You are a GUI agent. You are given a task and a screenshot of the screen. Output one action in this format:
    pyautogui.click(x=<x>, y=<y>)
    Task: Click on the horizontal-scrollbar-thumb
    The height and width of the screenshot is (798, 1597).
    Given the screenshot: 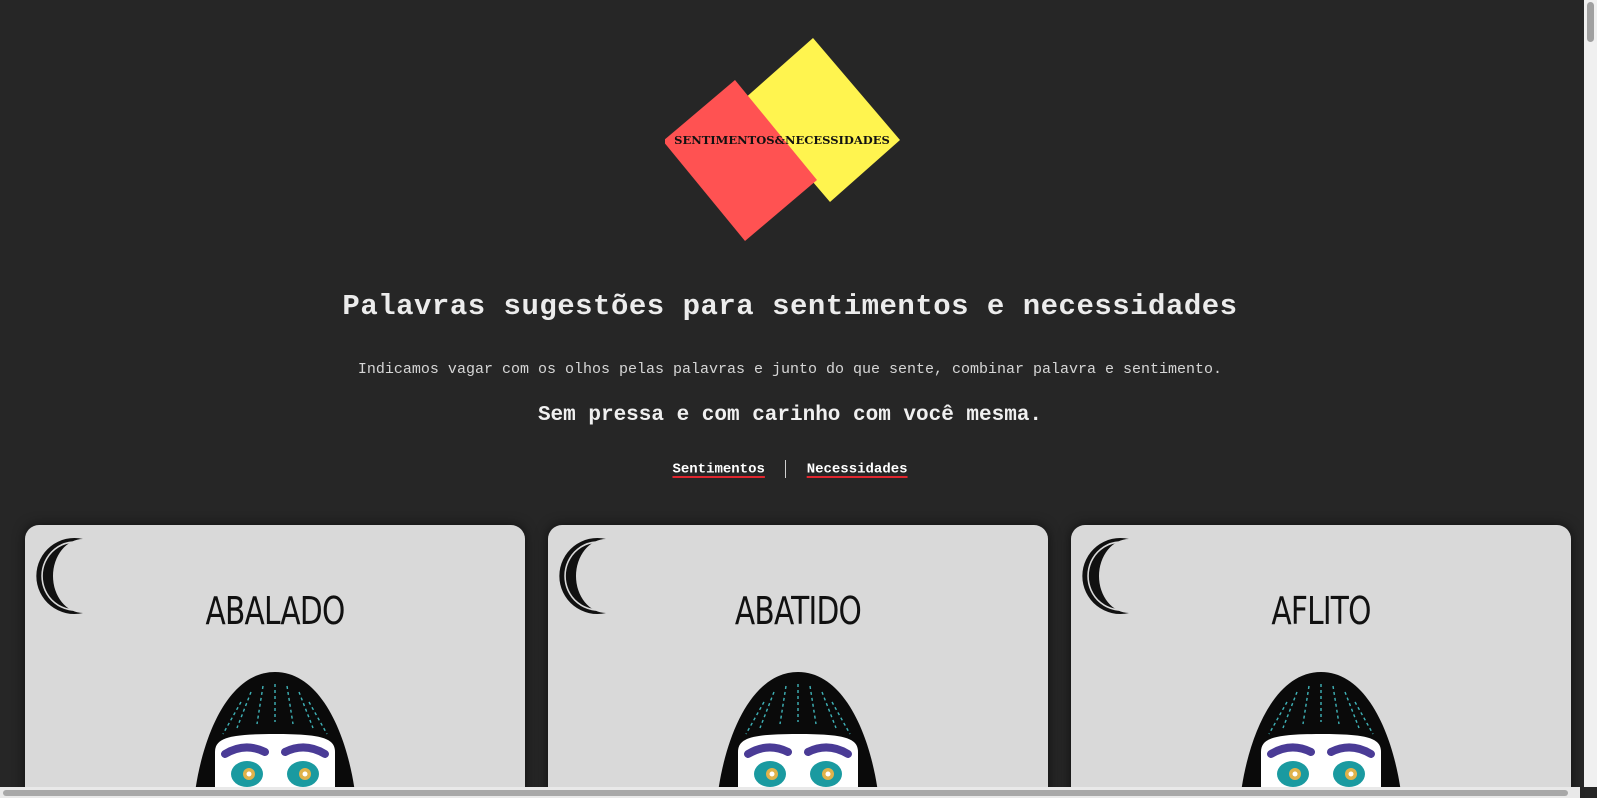 What is the action you would take?
    pyautogui.click(x=785, y=793)
    